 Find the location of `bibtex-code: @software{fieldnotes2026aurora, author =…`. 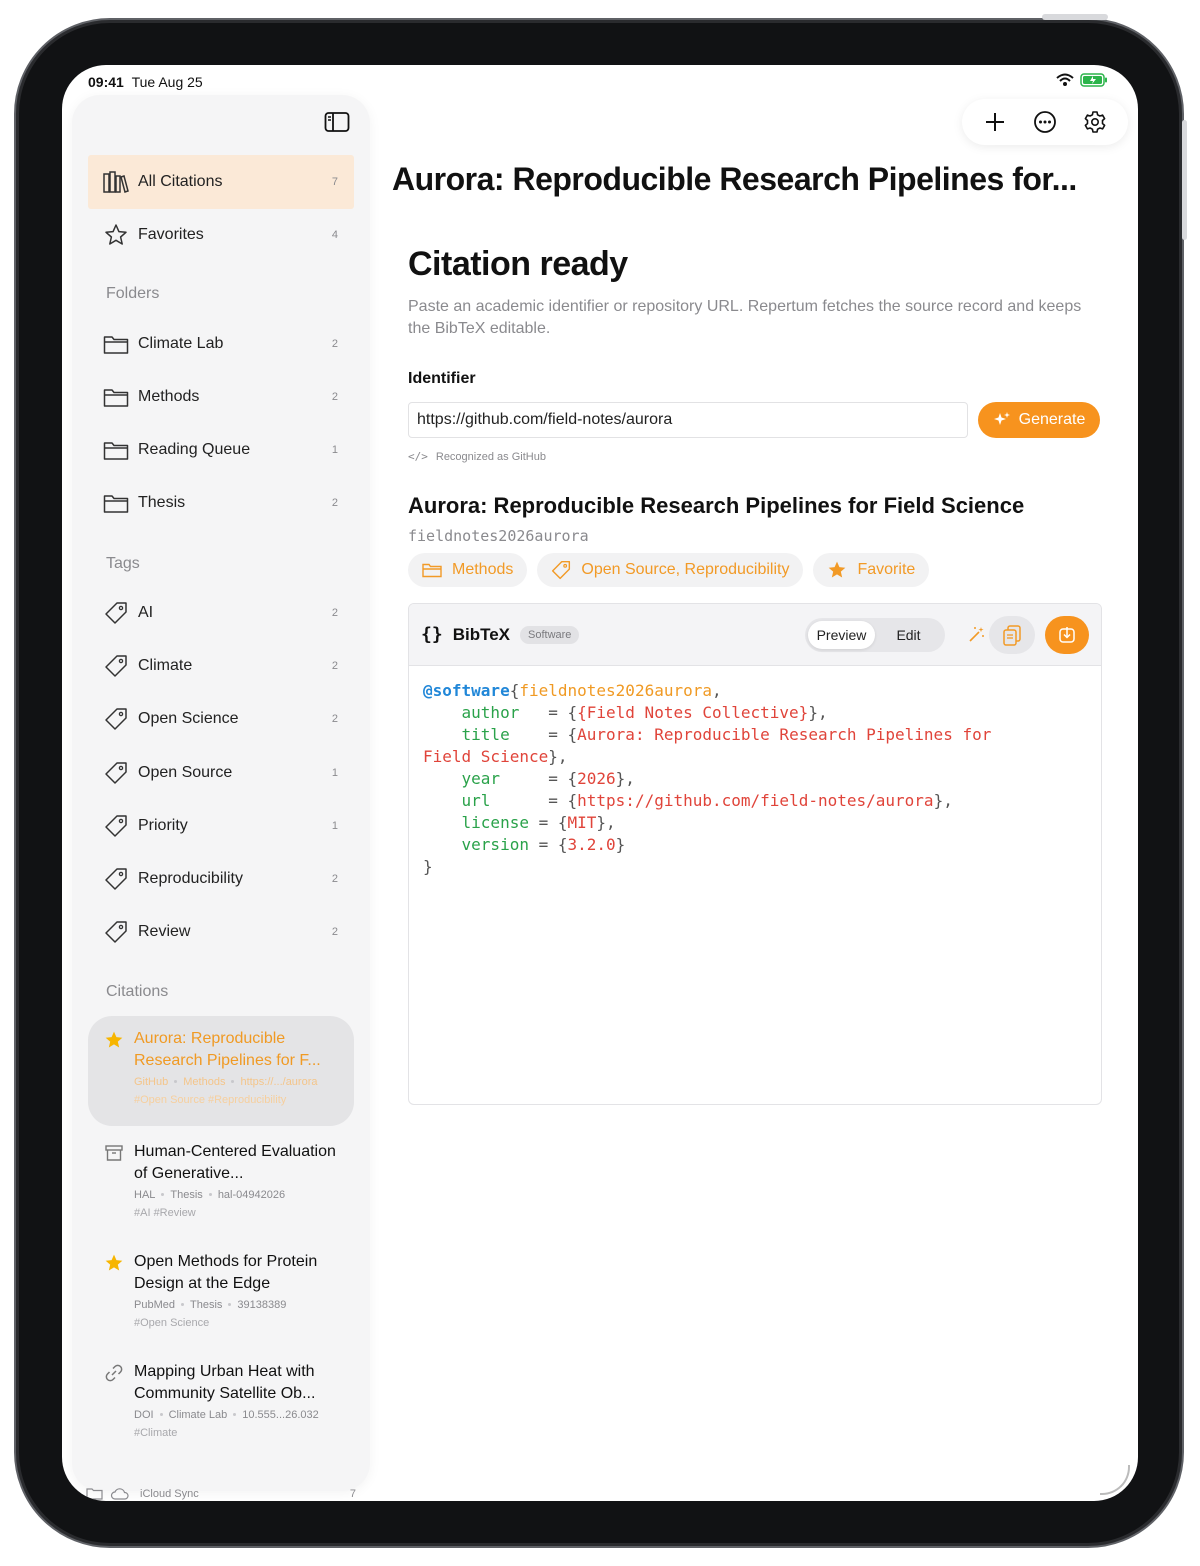

bibtex-code: @software{fieldnotes2026aurora, author =… is located at coordinates (707, 778).